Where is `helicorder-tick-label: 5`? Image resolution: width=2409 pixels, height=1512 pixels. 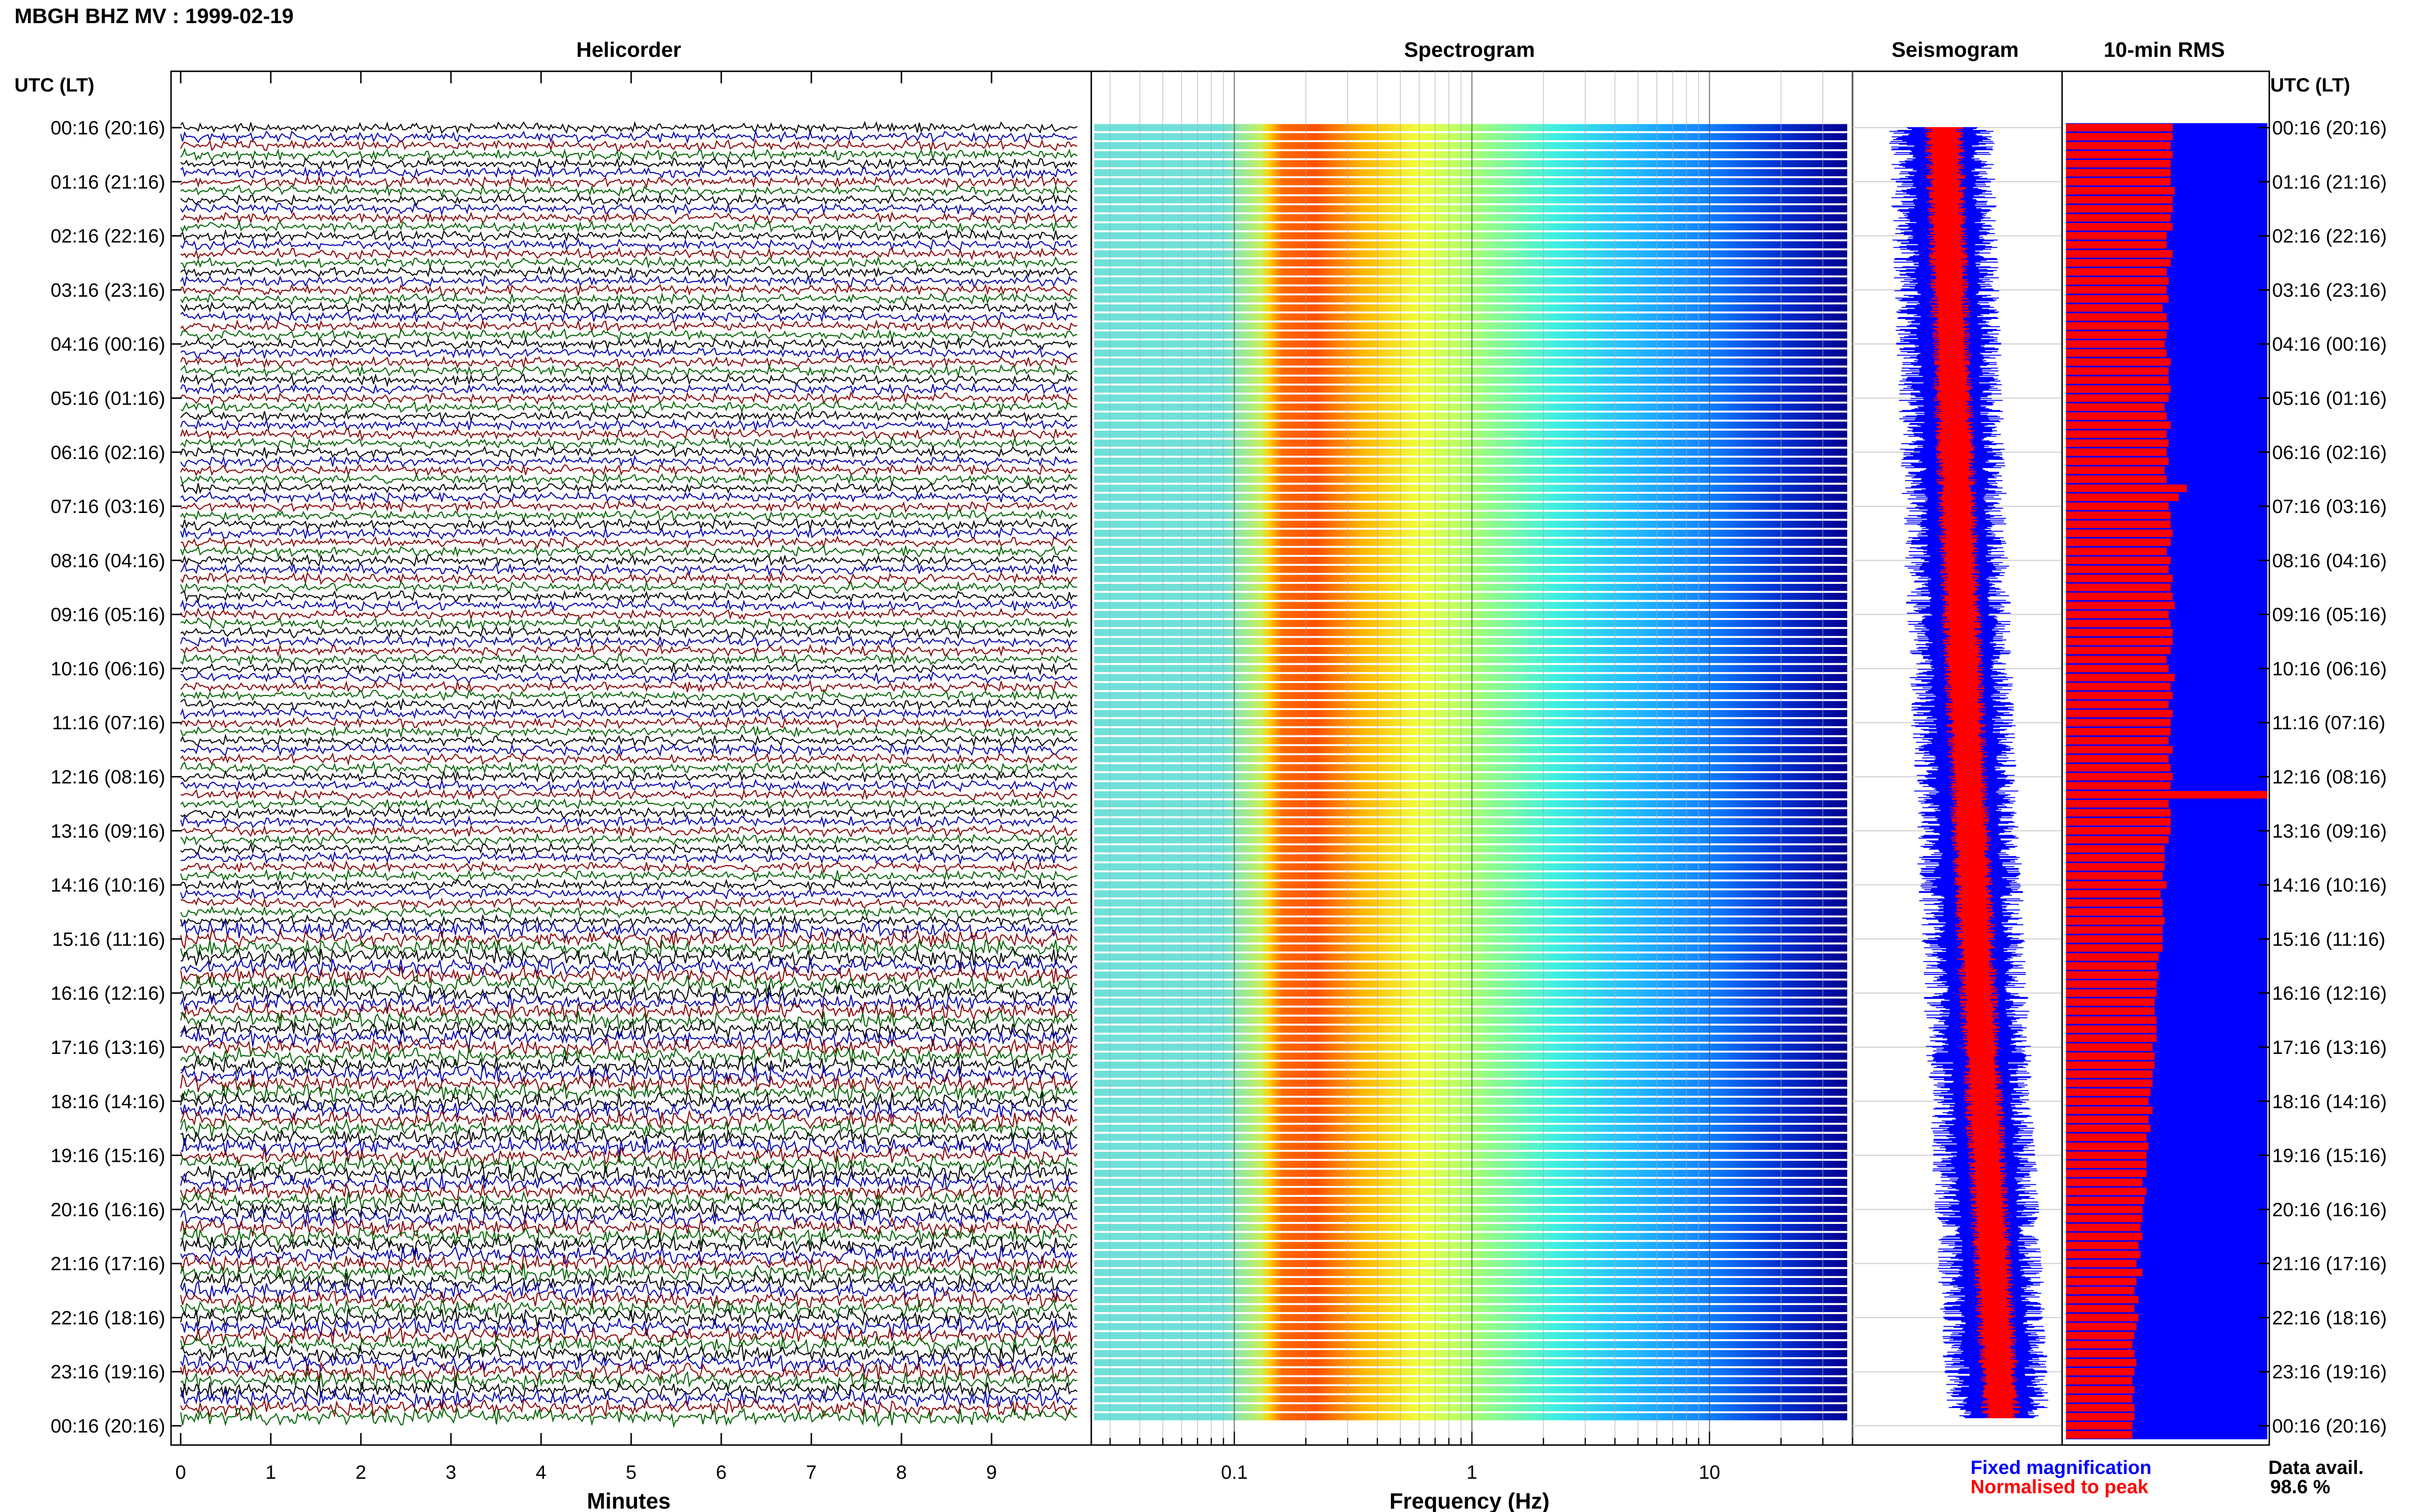
helicorder-tick-label: 5 is located at coordinates (631, 1472).